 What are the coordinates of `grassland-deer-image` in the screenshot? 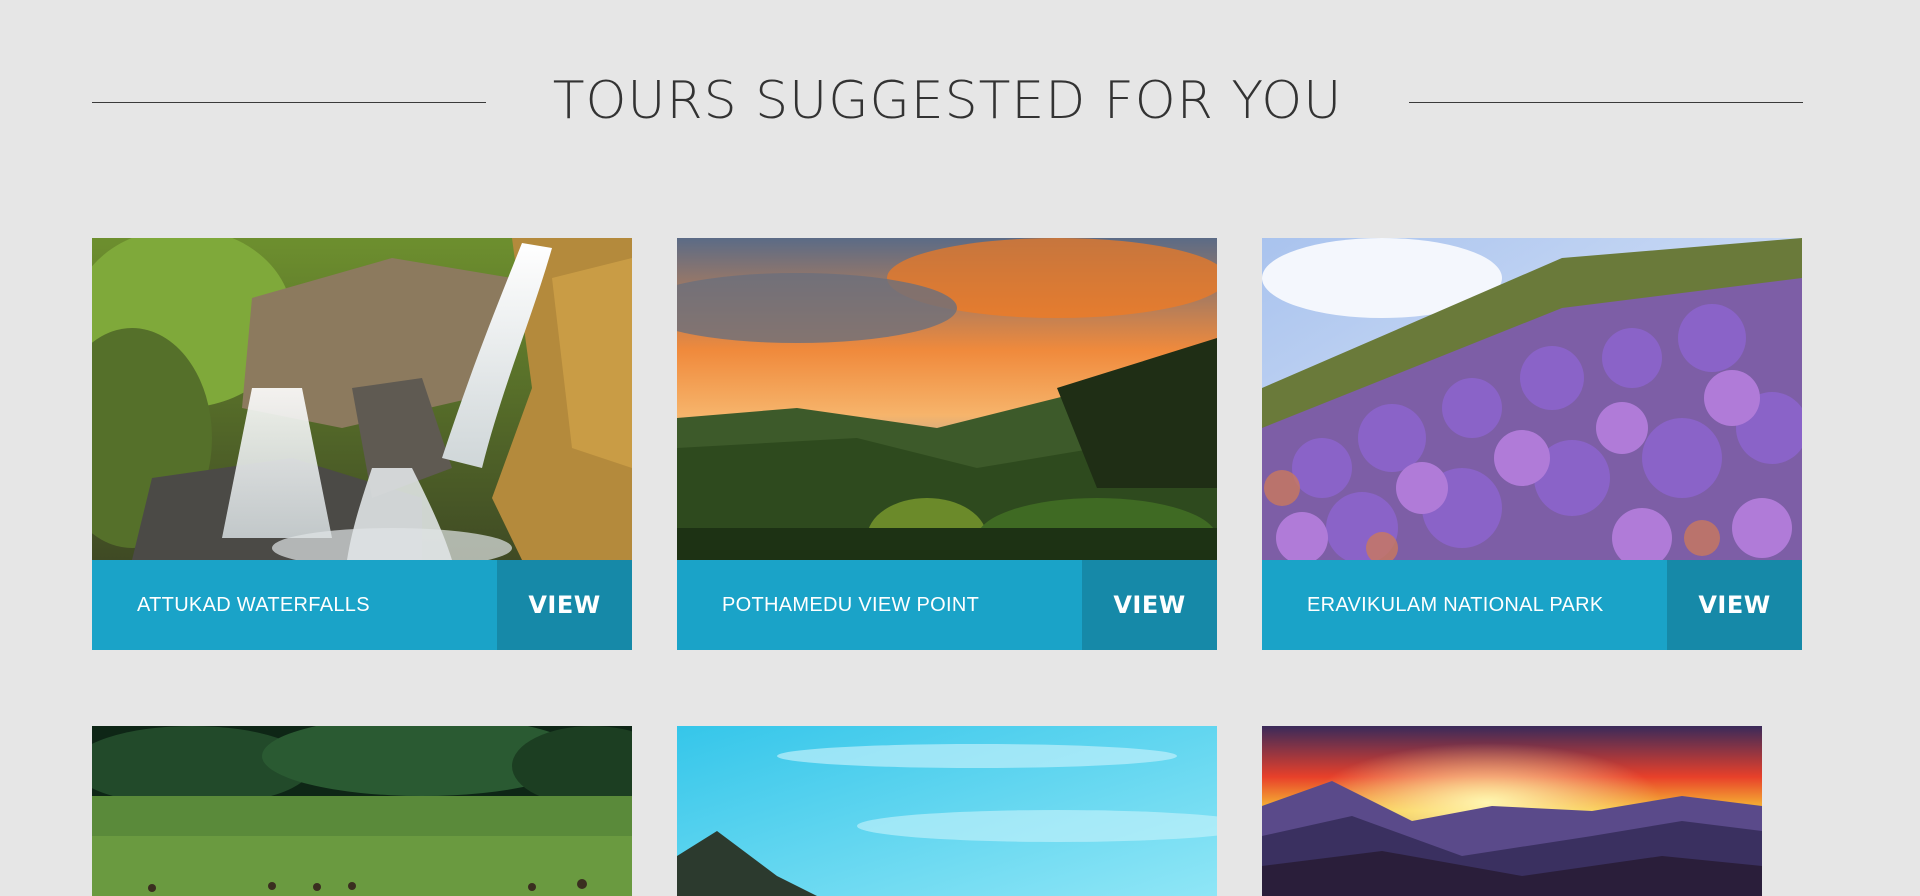 It's located at (362, 811).